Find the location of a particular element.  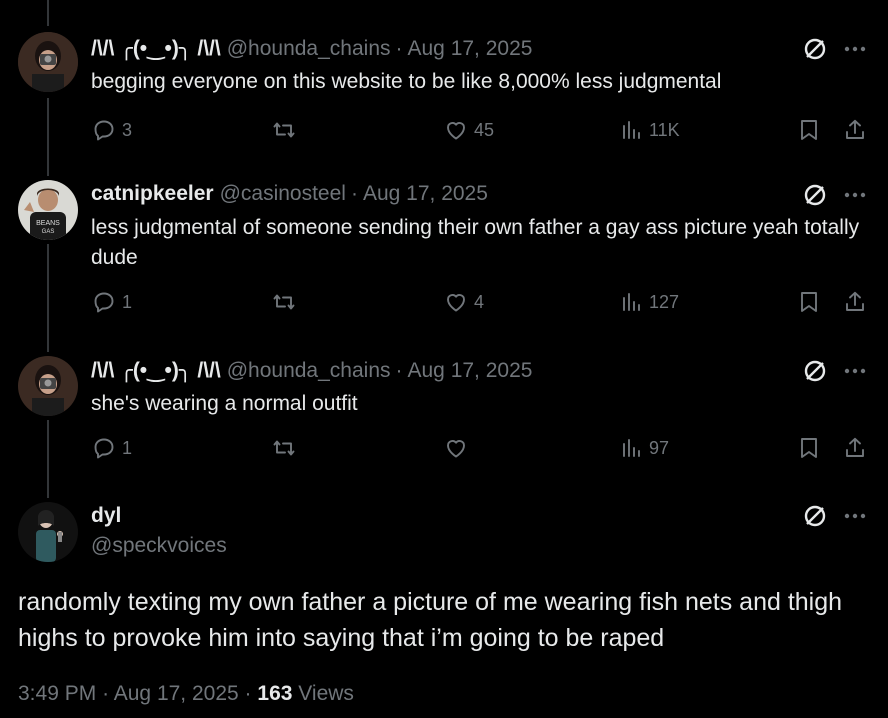

view-count: 97 is located at coordinates (659, 447).